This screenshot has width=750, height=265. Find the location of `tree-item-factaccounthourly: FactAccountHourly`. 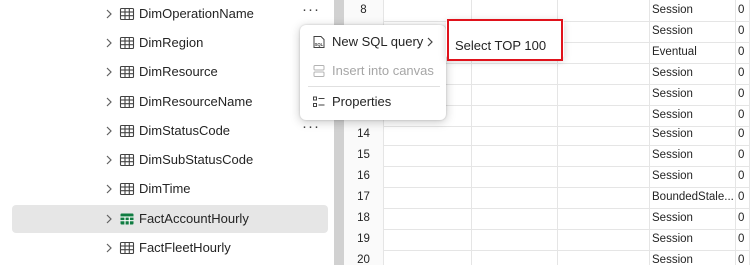

tree-item-factaccounthourly: FactAccountHourly is located at coordinates (170, 219).